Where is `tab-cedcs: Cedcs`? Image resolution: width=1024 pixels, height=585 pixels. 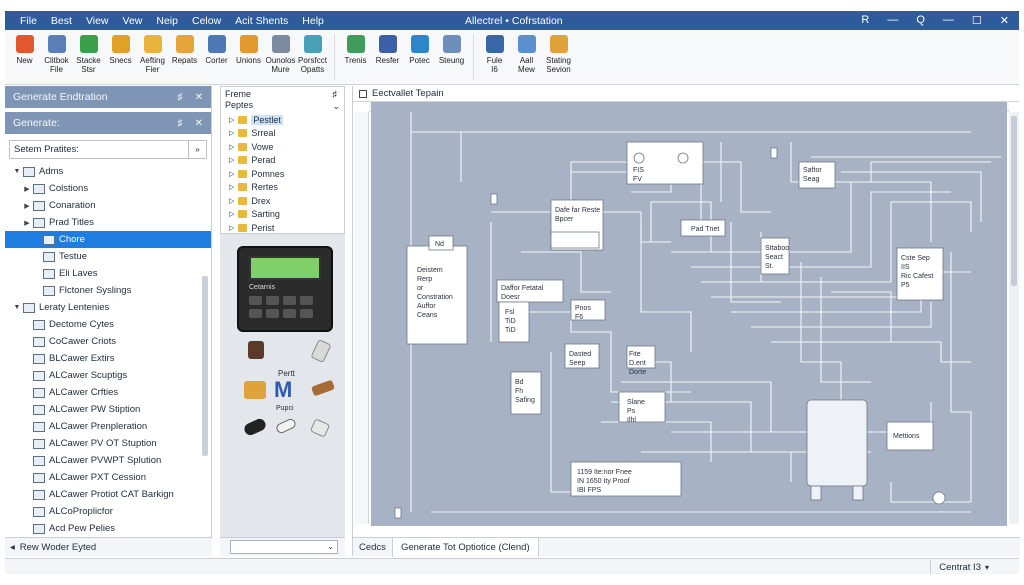 tab-cedcs: Cedcs is located at coordinates (373, 547).